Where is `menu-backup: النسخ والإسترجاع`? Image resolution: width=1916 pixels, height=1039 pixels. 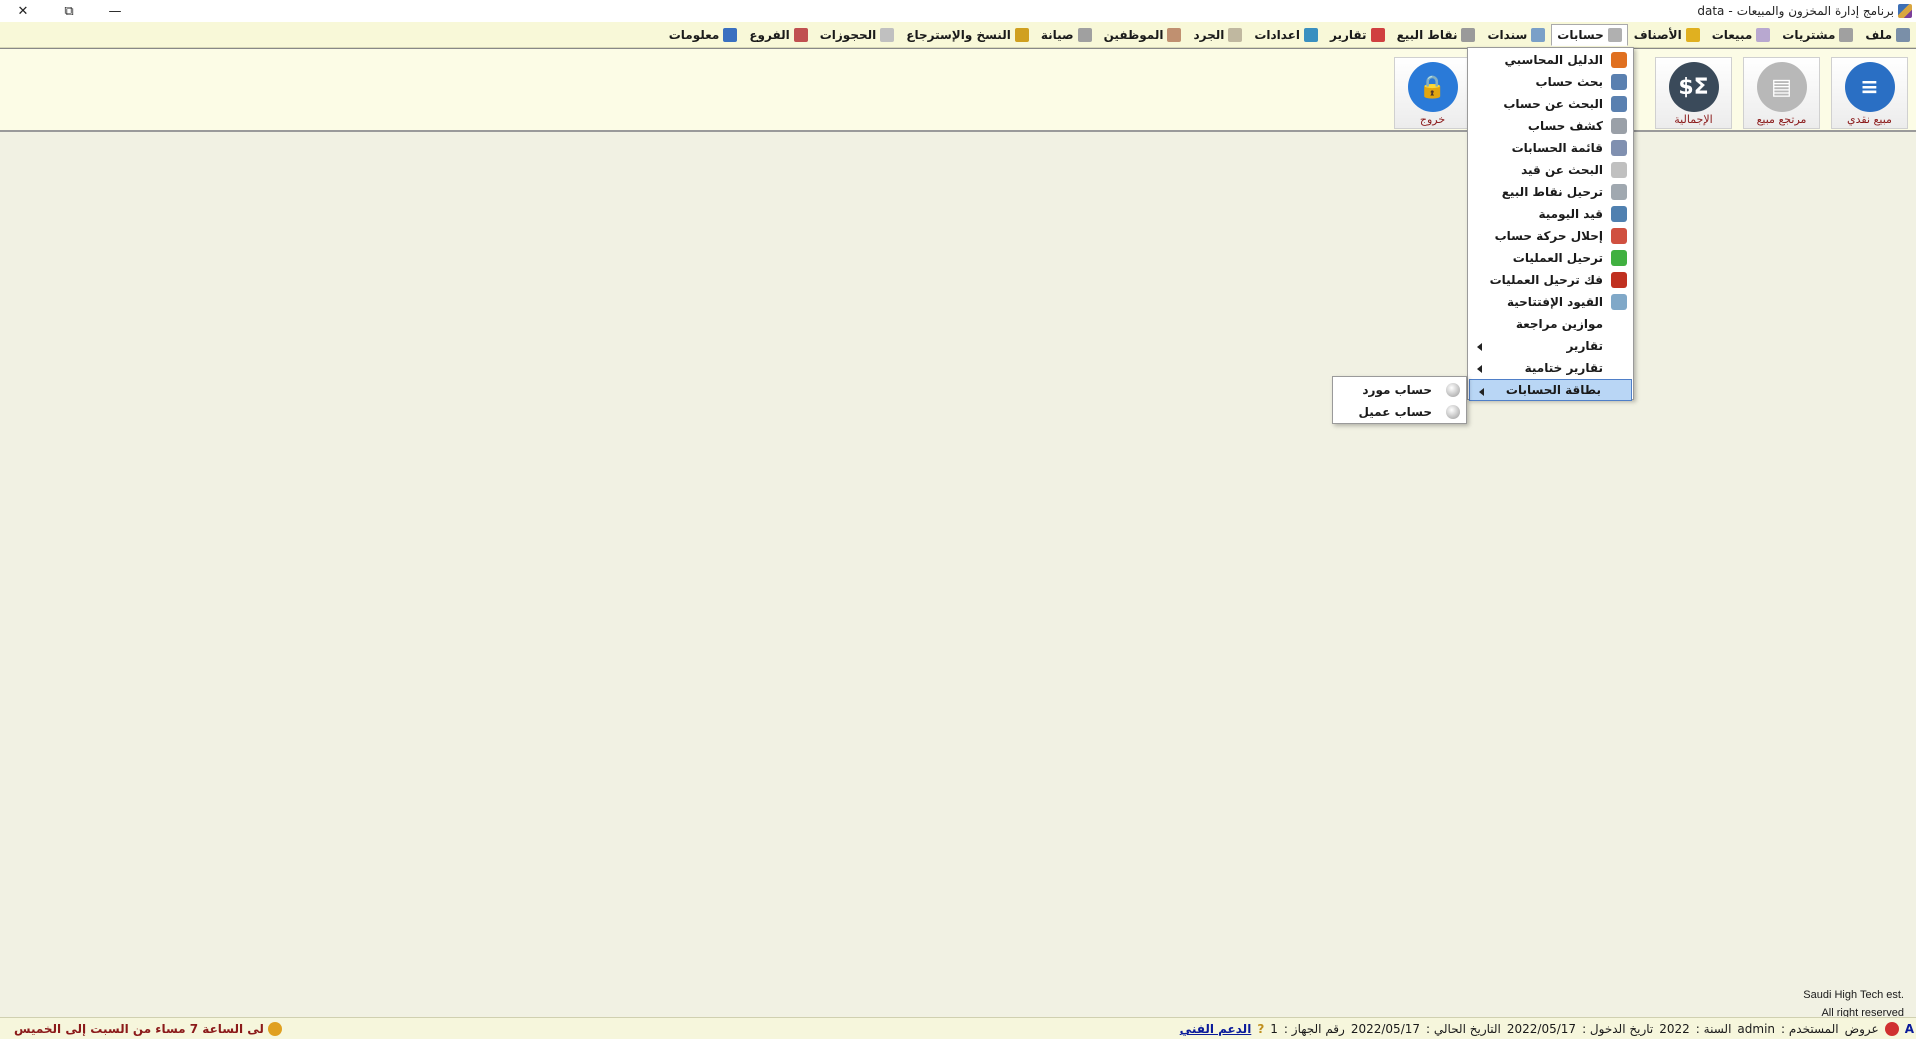
menu-backup: النسخ والإسترجاع is located at coordinates (967, 35).